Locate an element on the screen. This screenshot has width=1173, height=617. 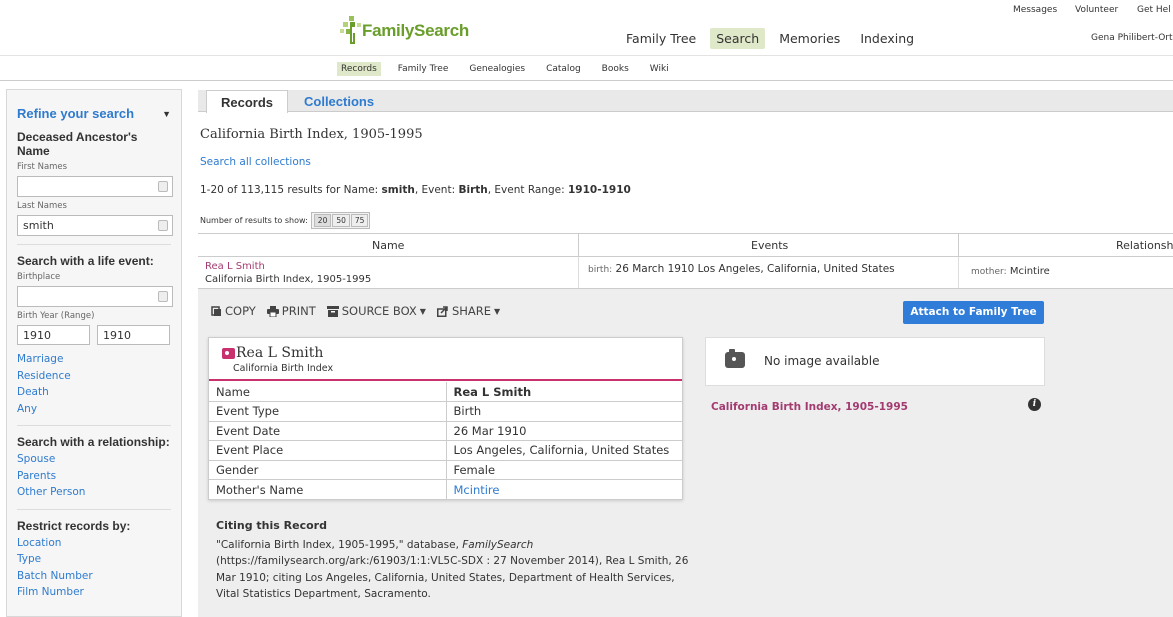
field-key: Gender is located at coordinates (328, 470).